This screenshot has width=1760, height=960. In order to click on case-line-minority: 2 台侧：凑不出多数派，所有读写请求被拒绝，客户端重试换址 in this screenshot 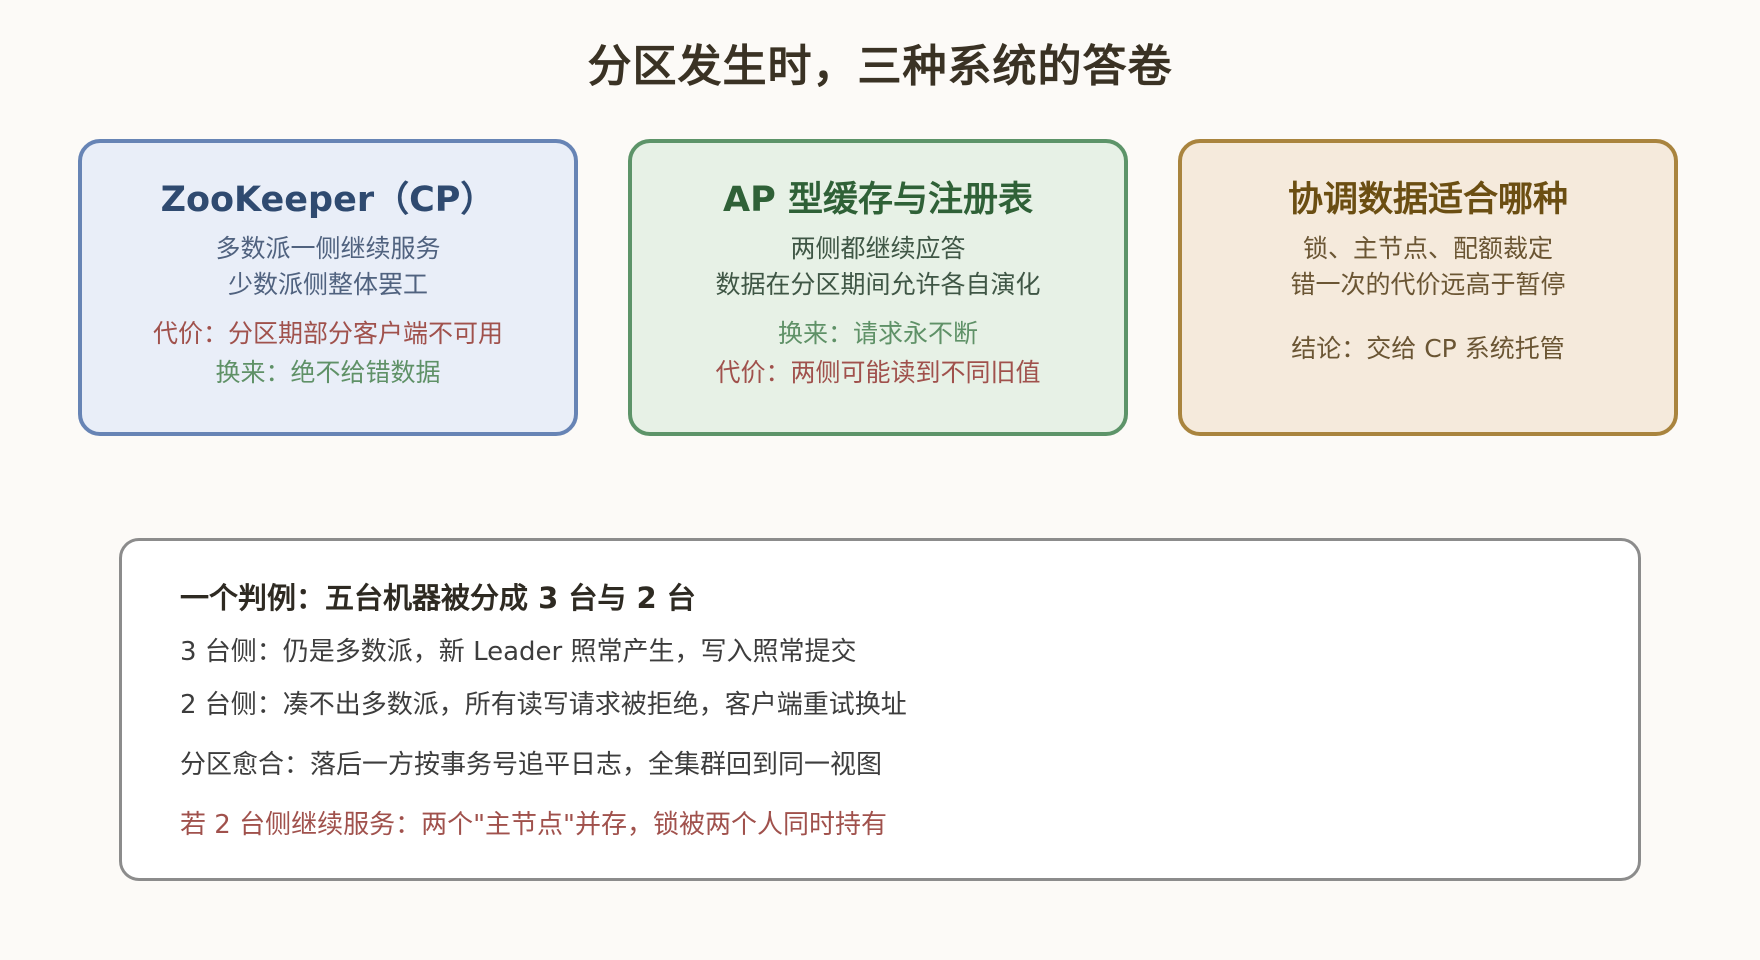, I will do `click(543, 705)`.